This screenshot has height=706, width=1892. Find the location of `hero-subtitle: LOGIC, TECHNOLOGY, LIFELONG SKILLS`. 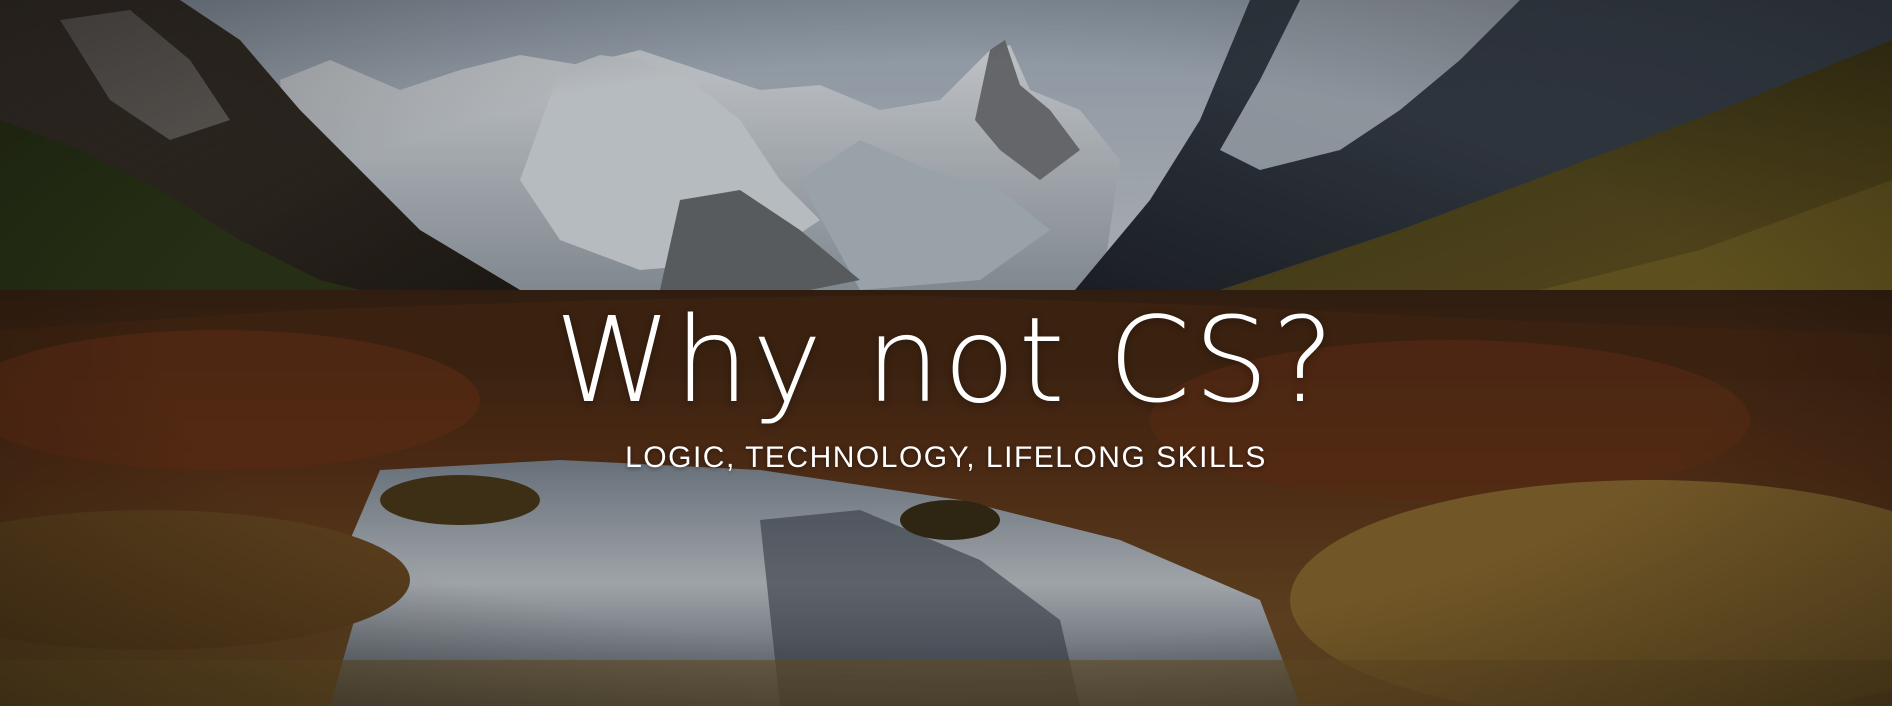

hero-subtitle: LOGIC, TECHNOLOGY, LIFELONG SKILLS is located at coordinates (946, 457).